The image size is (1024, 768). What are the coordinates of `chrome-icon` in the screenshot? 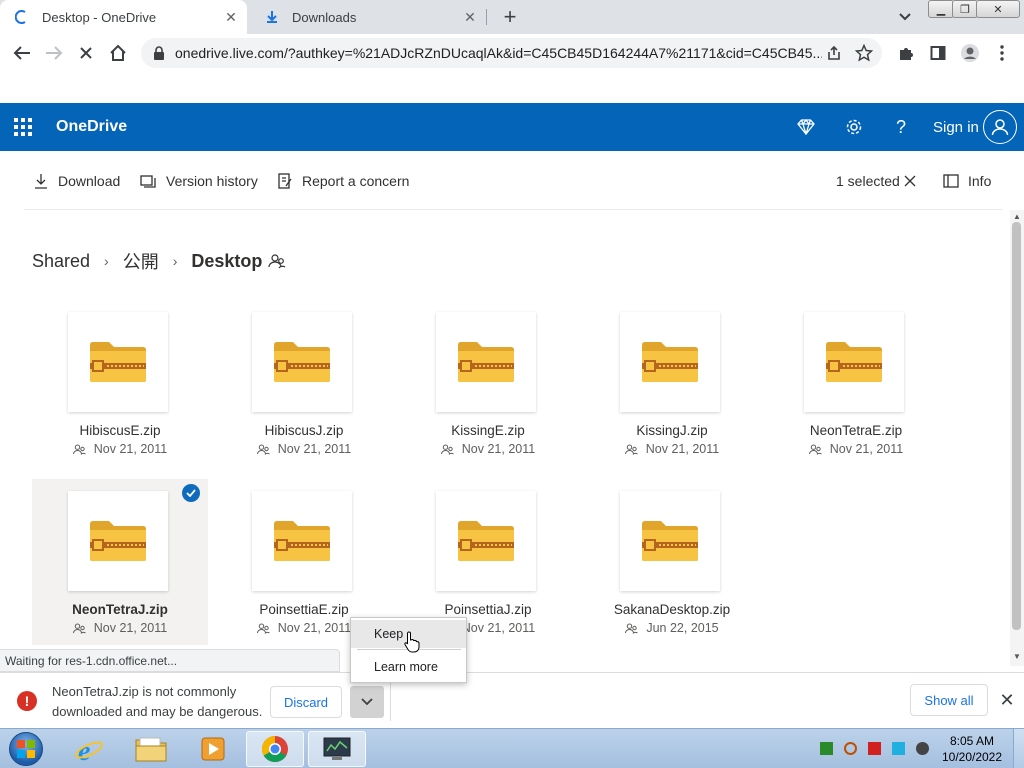 It's located at (274, 749).